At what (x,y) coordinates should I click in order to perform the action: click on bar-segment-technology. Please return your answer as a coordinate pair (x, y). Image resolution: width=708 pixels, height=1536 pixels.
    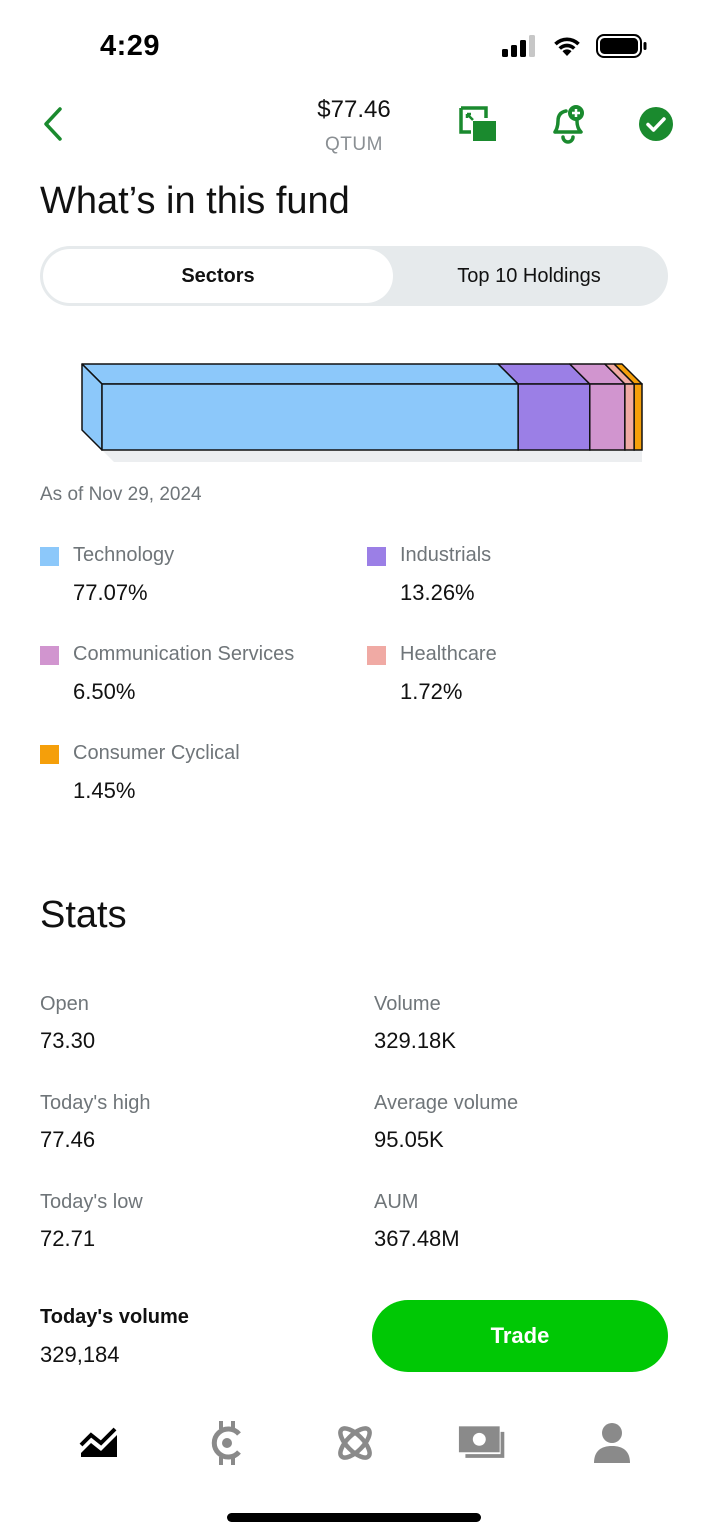
    Looking at the image, I should click on (310, 417).